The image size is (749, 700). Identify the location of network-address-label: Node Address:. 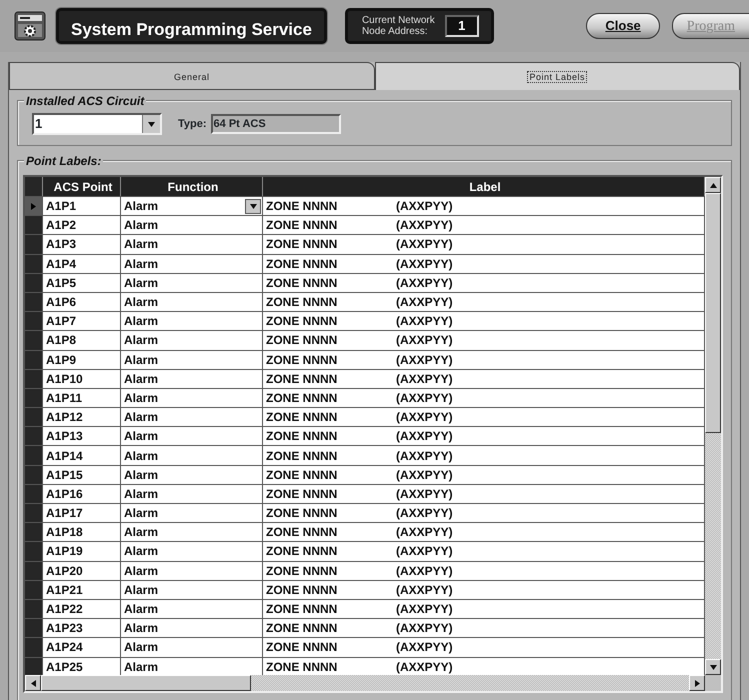
(395, 31).